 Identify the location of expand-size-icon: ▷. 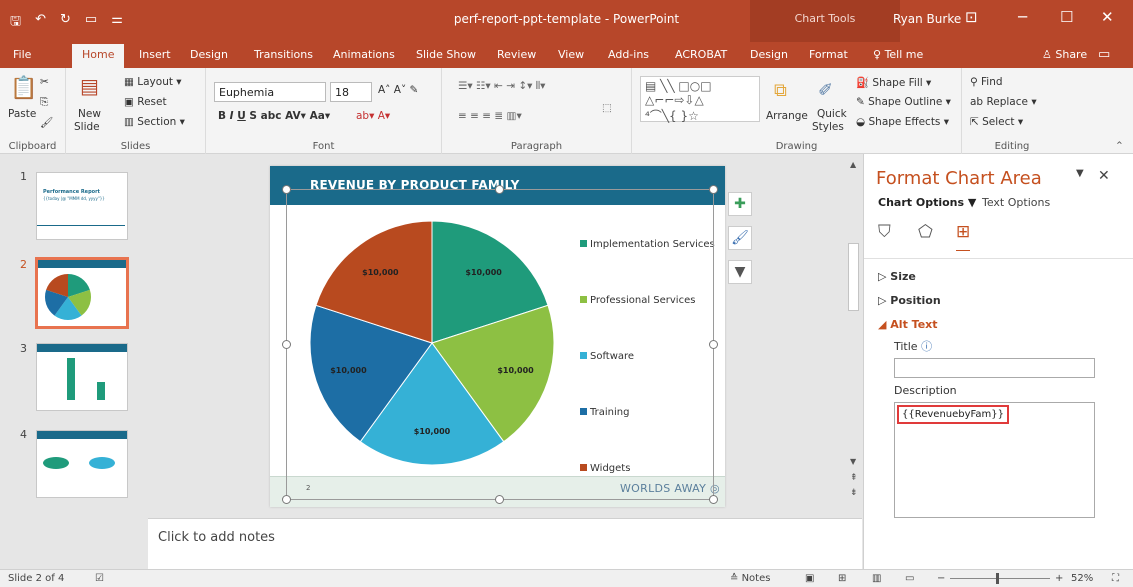
(884, 276).